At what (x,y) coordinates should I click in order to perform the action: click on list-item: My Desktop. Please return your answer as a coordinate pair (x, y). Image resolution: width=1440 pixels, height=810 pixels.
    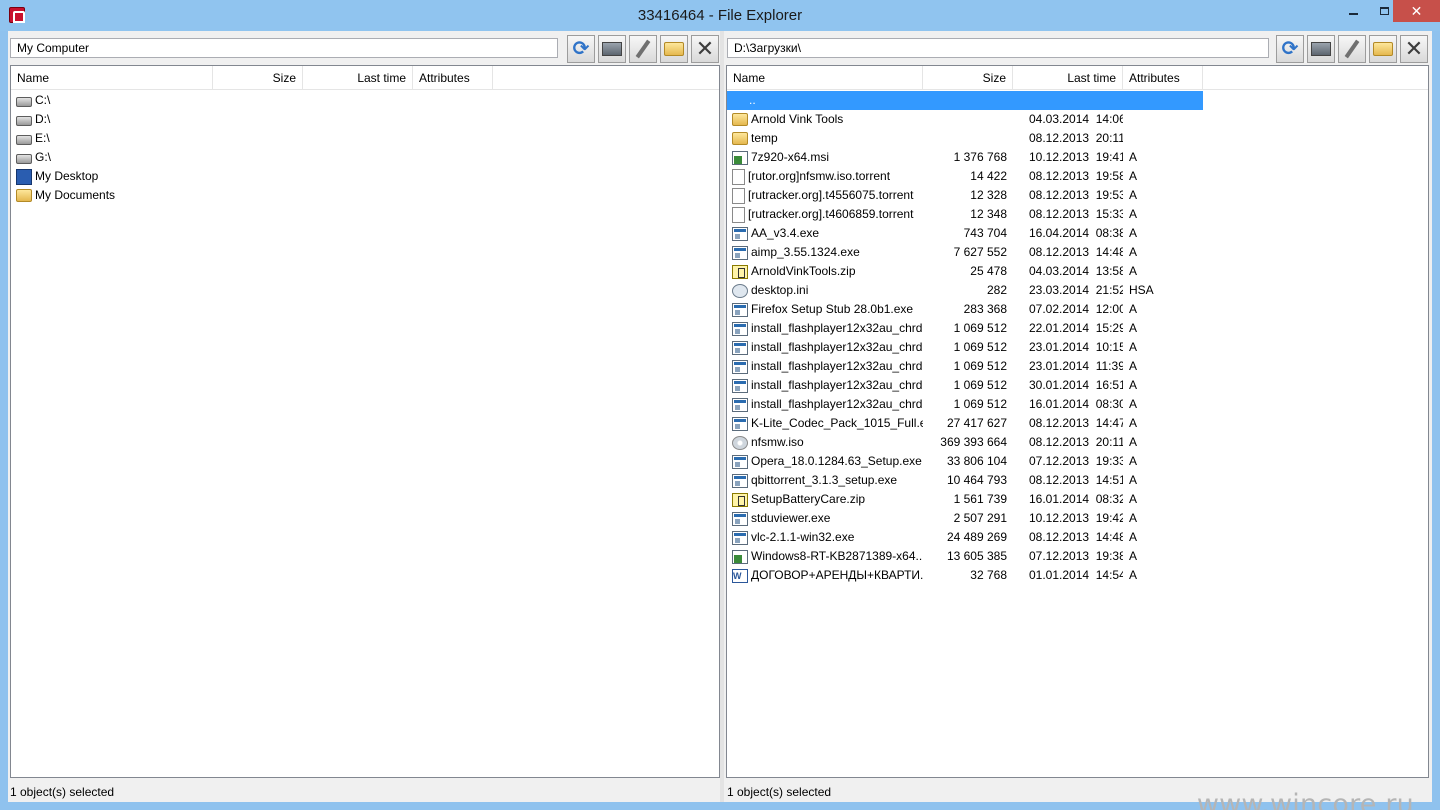
    Looking at the image, I should click on (365, 176).